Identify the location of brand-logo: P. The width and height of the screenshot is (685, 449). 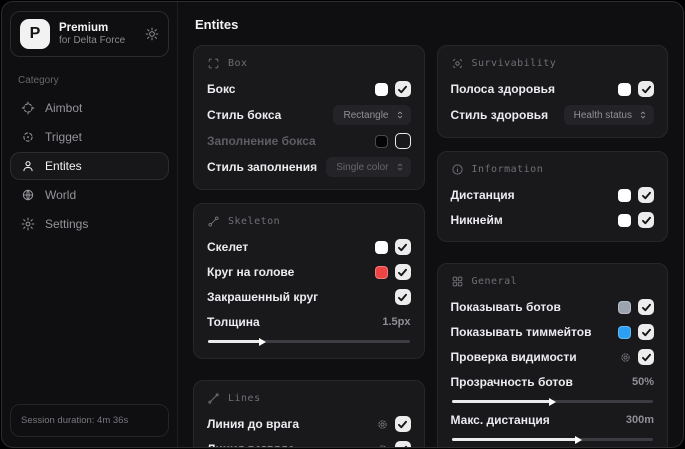
(35, 34).